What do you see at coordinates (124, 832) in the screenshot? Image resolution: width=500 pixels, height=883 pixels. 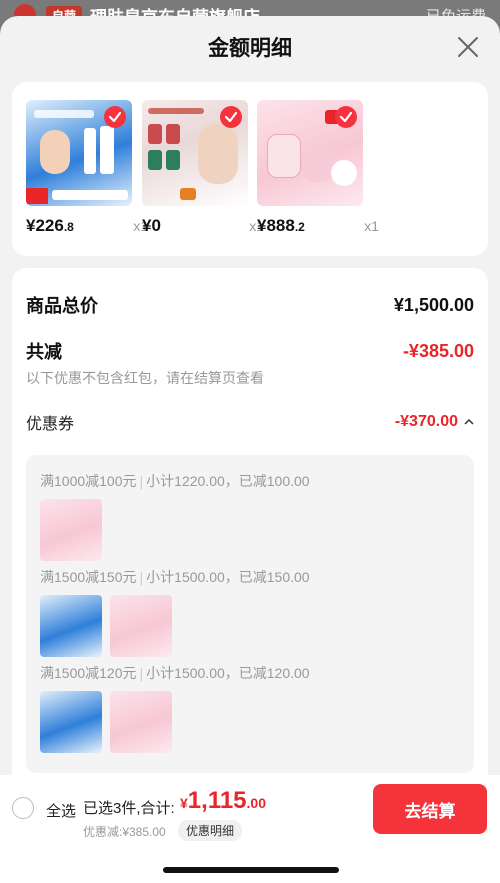 I see `discount-amount: 优惠减:¥385.00` at bounding box center [124, 832].